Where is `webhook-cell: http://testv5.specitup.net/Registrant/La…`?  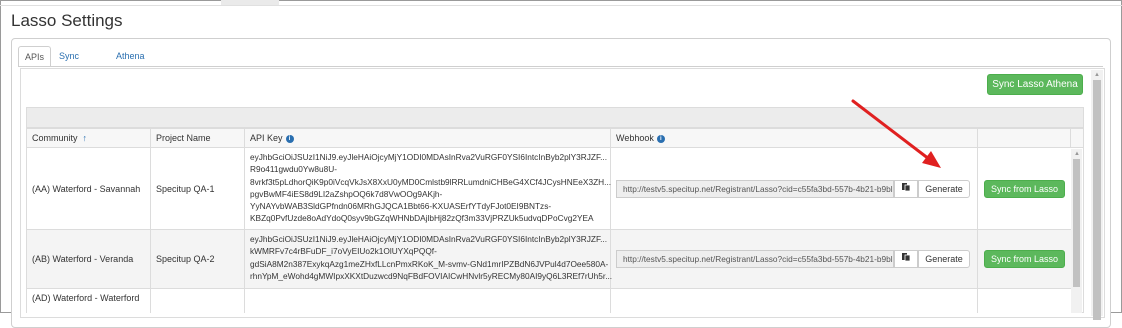
webhook-cell: http://testv5.specitup.net/Registrant/La… is located at coordinates (794, 259).